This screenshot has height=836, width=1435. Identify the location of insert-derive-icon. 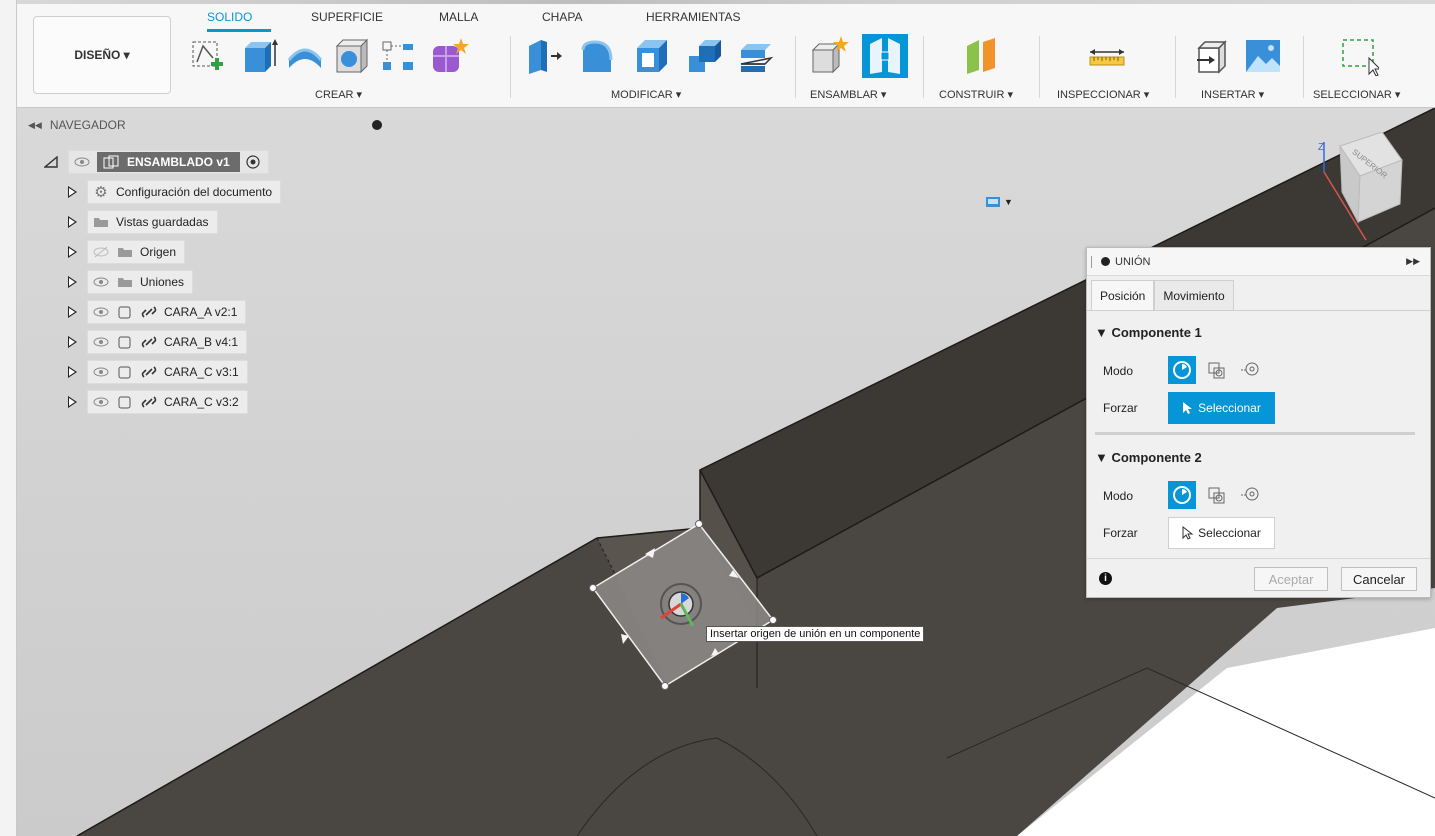
(1213, 56).